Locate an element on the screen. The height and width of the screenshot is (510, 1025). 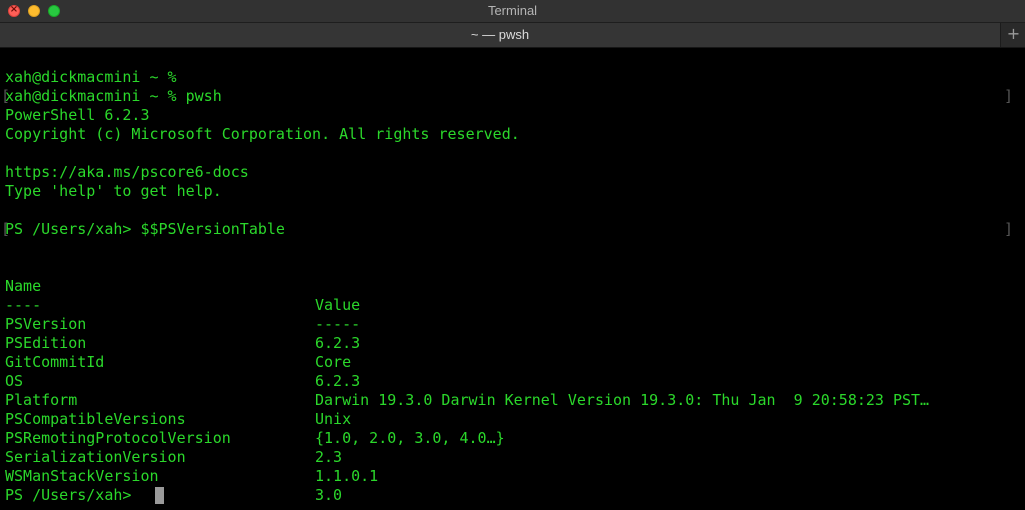
command-prompt: PS /Users/xah> is located at coordinates (73, 495).